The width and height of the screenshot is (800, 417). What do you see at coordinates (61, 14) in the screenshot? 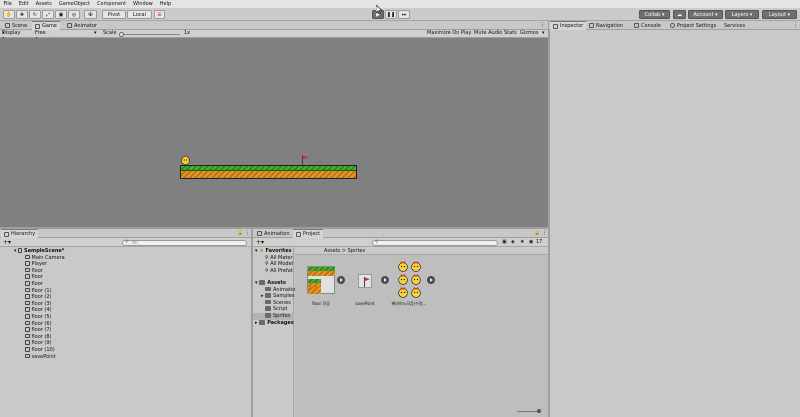
I see `rect-tool-button: ▣` at bounding box center [61, 14].